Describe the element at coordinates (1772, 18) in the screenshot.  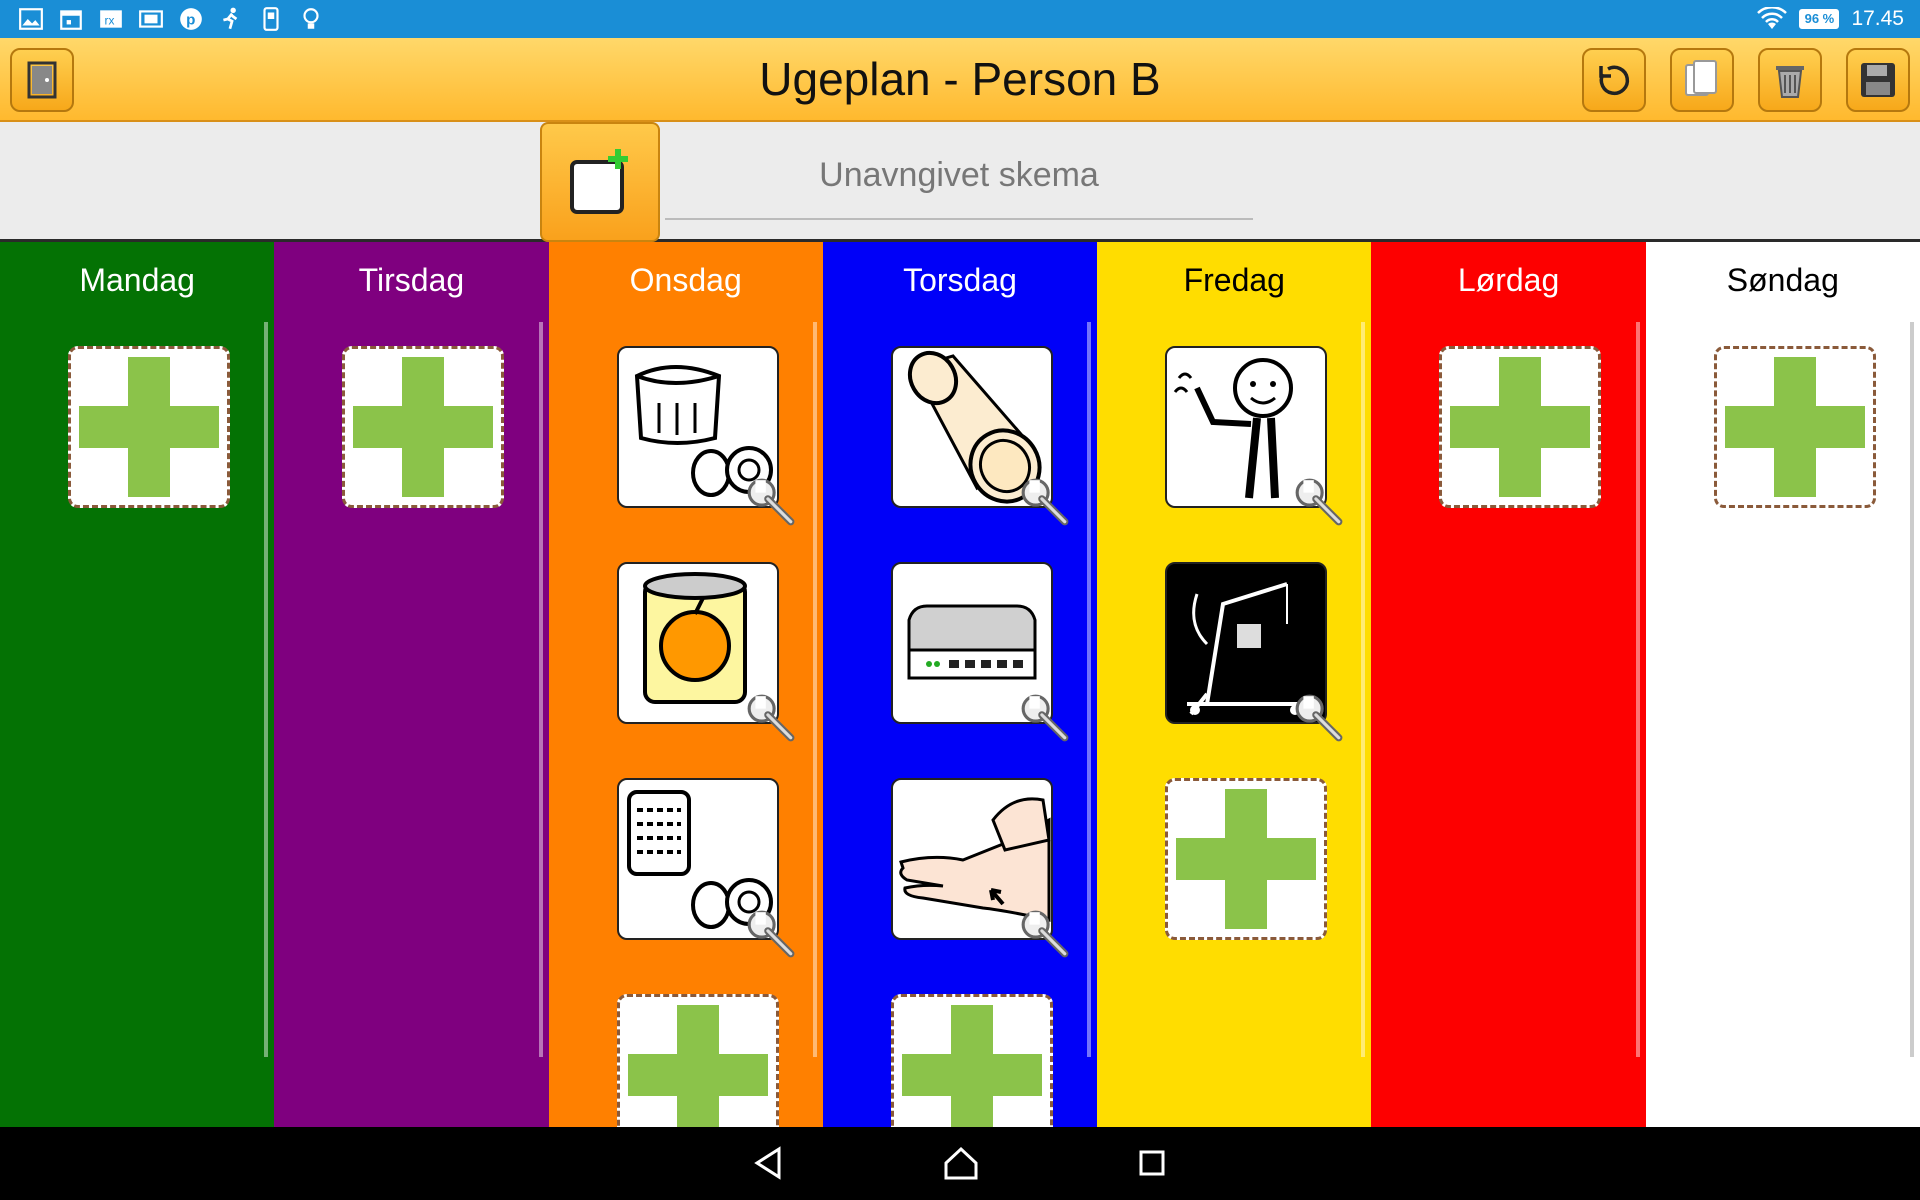
I see `wifi-icon` at that location.